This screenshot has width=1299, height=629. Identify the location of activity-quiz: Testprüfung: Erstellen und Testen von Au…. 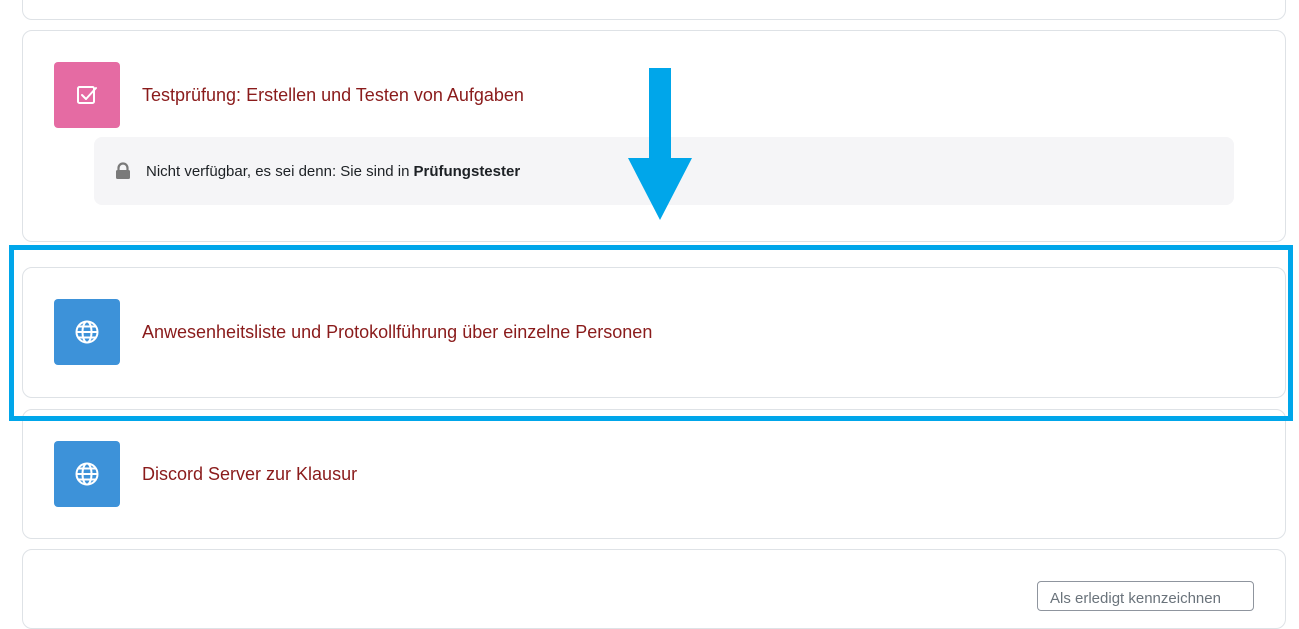
(289, 95).